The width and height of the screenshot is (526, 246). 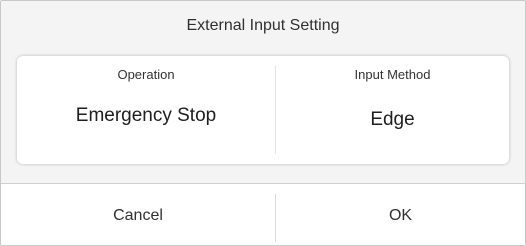 What do you see at coordinates (392, 120) in the screenshot?
I see `input-method-value: Edge` at bounding box center [392, 120].